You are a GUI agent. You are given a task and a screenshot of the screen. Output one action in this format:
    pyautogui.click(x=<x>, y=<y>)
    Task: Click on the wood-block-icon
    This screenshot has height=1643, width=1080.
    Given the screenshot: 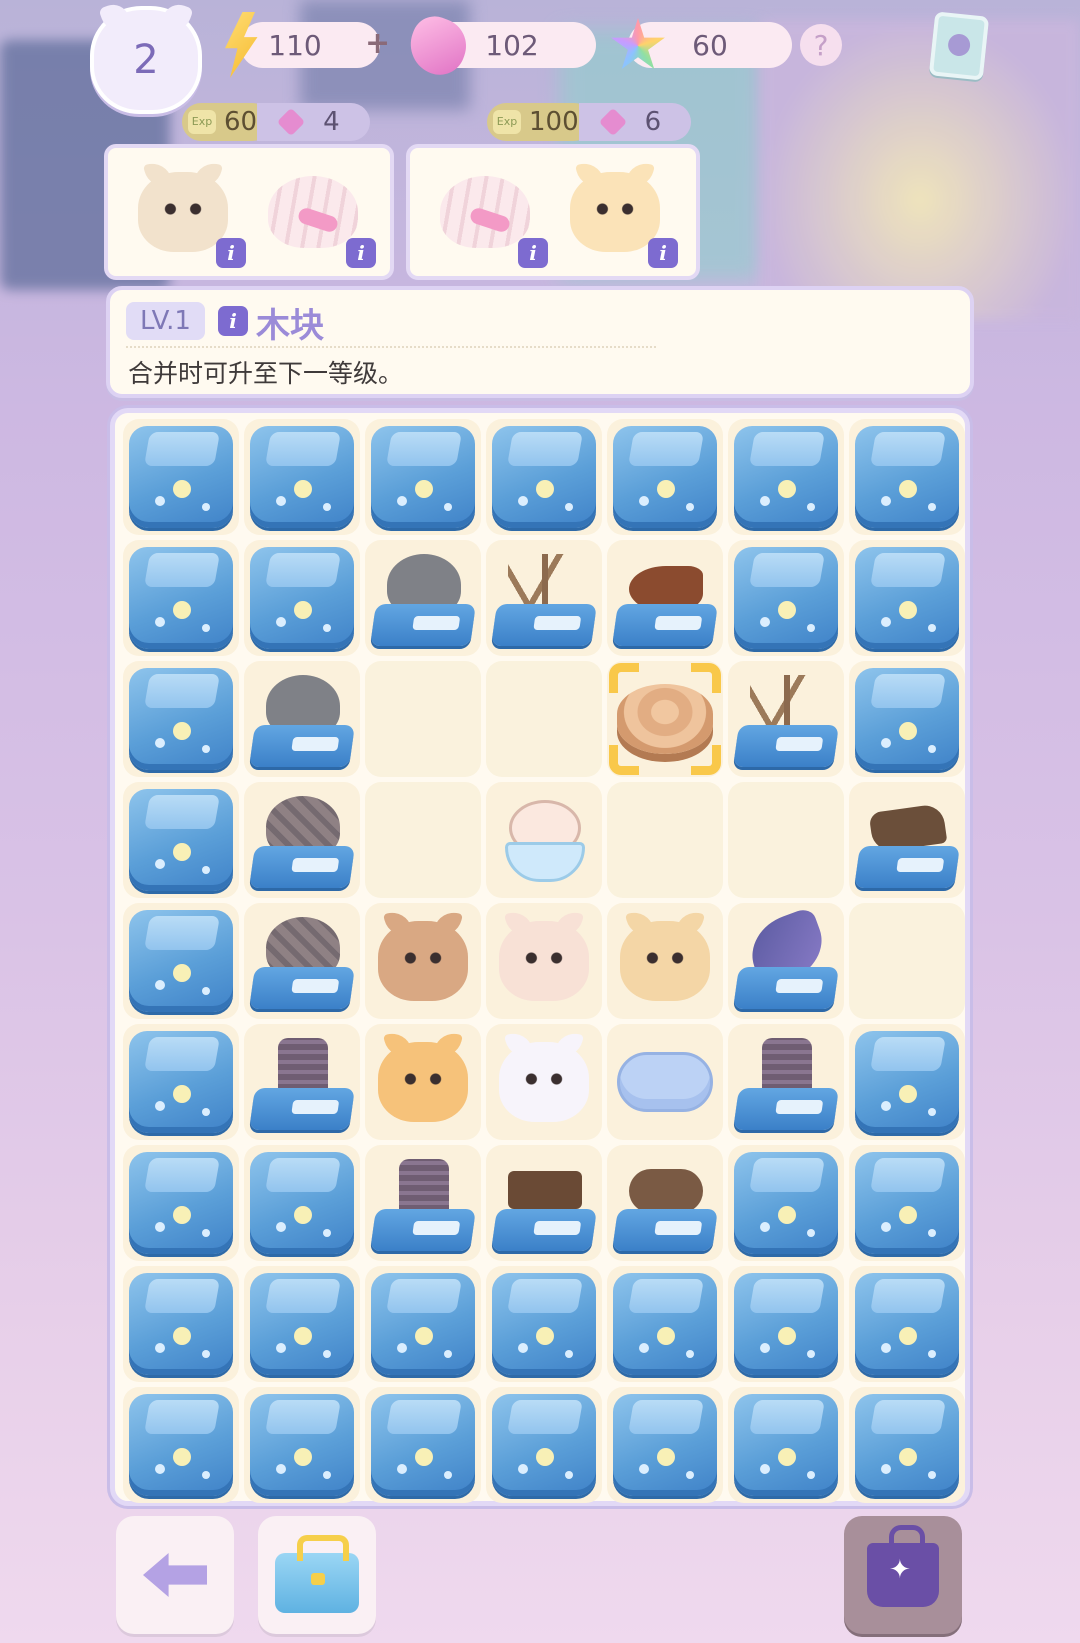 What is the action you would take?
    pyautogui.click(x=665, y=719)
    